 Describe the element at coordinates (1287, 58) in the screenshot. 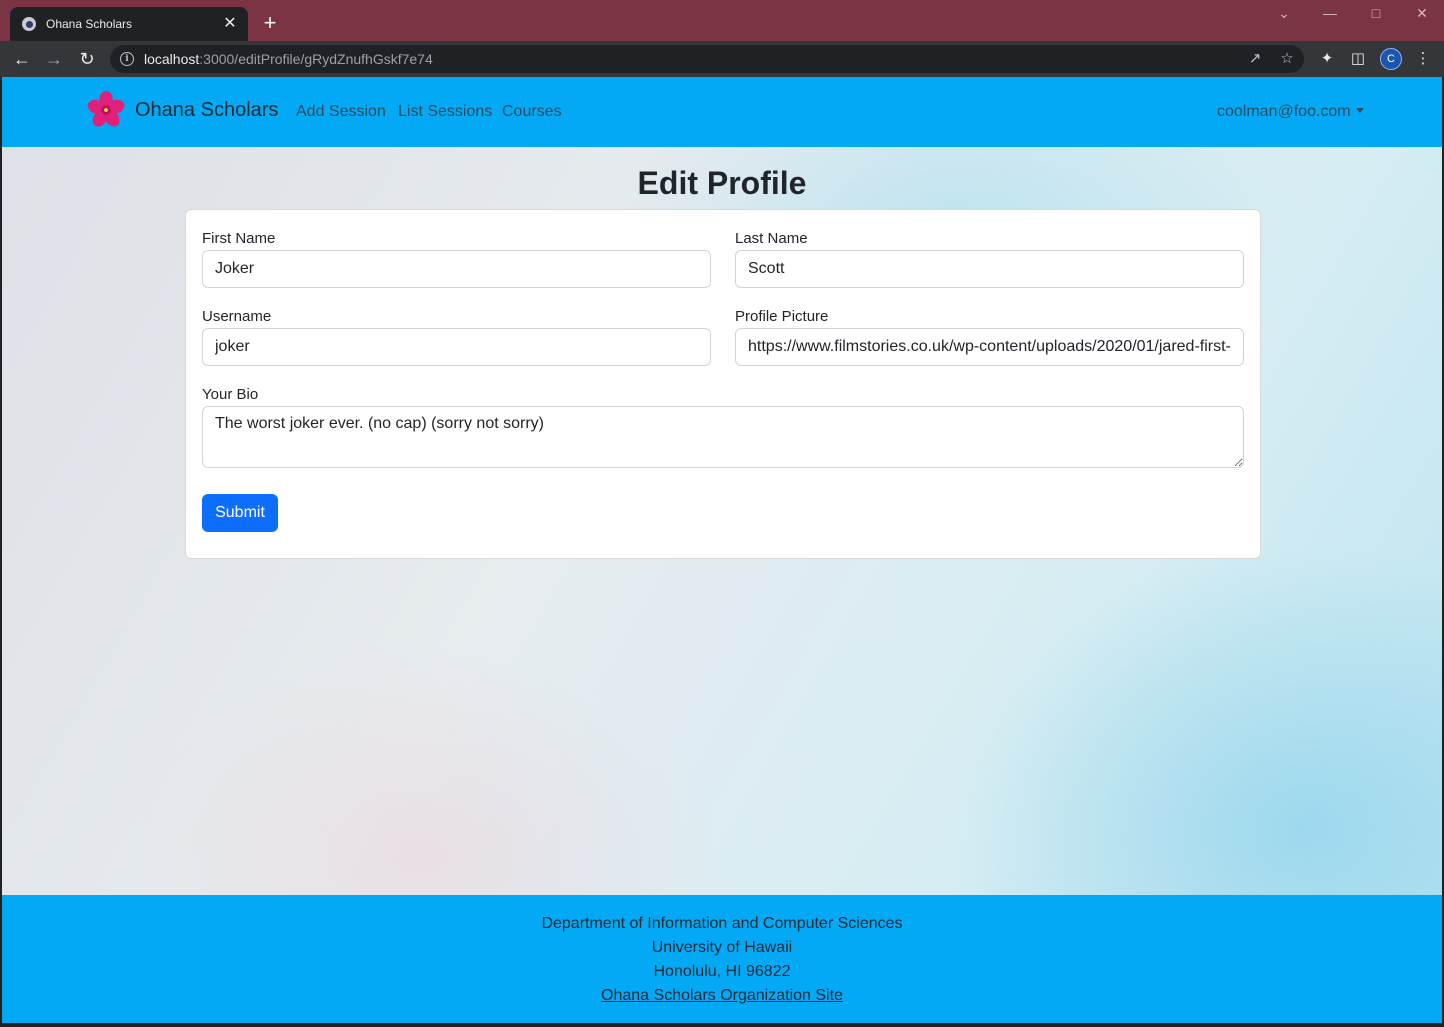

I see `star-icon: ☆` at that location.